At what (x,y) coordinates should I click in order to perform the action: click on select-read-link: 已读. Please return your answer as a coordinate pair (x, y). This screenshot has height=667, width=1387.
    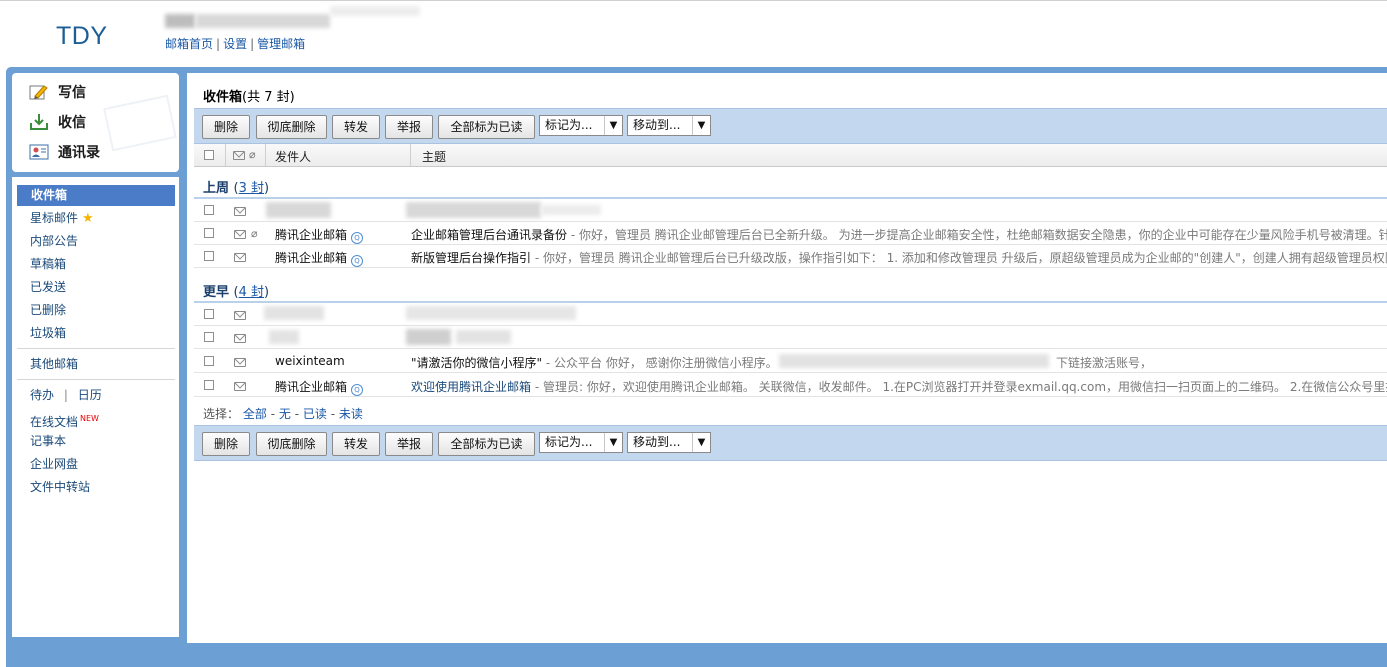
    Looking at the image, I should click on (315, 414).